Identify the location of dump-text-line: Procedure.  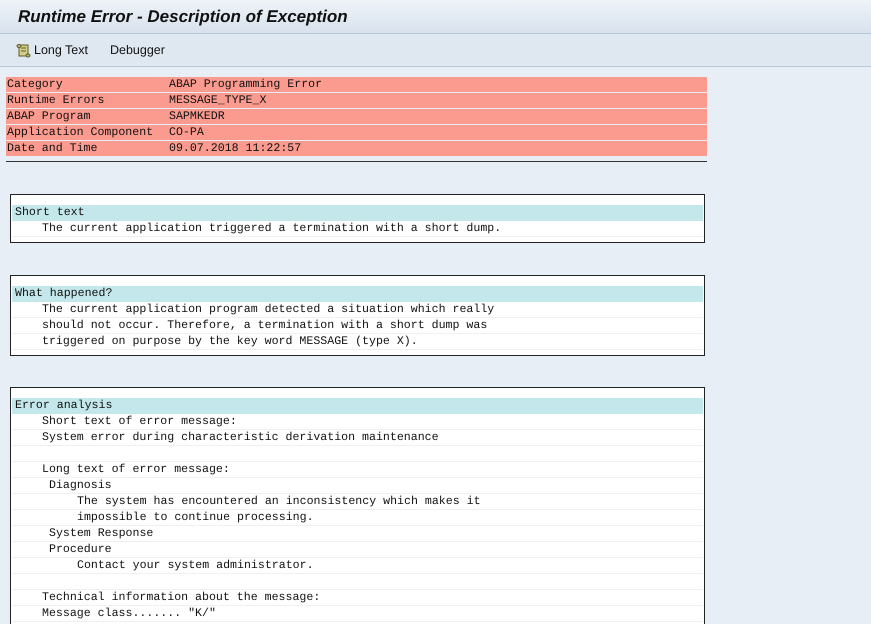
(80, 549).